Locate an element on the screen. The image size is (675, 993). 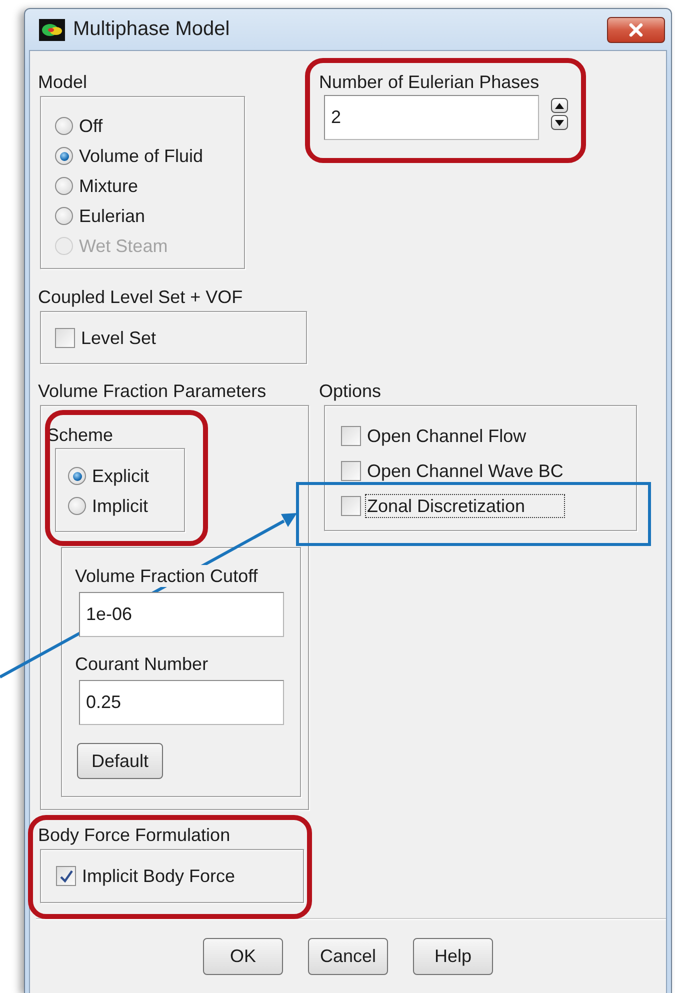
input-field: 1e-06 is located at coordinates (181, 614).